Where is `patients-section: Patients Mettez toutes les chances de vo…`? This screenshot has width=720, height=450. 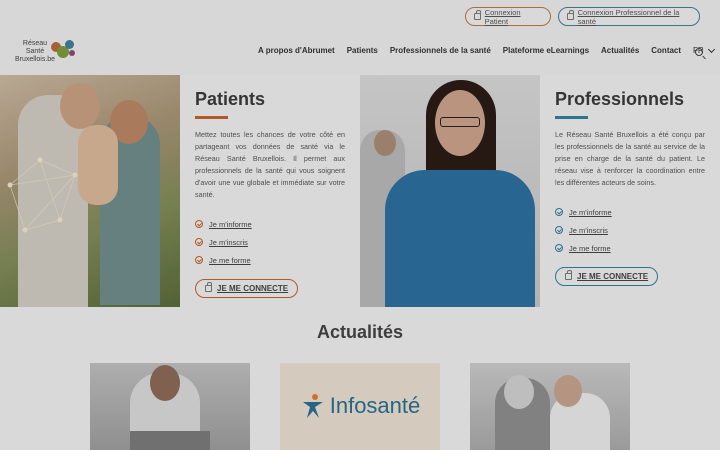
patients-section: Patients Mettez toutes les chances de vo… is located at coordinates (270, 191).